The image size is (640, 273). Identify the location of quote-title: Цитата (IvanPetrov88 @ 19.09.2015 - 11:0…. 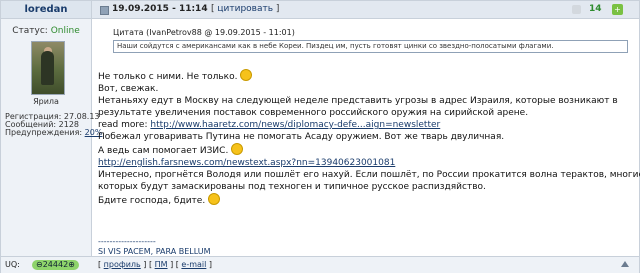
(370, 34).